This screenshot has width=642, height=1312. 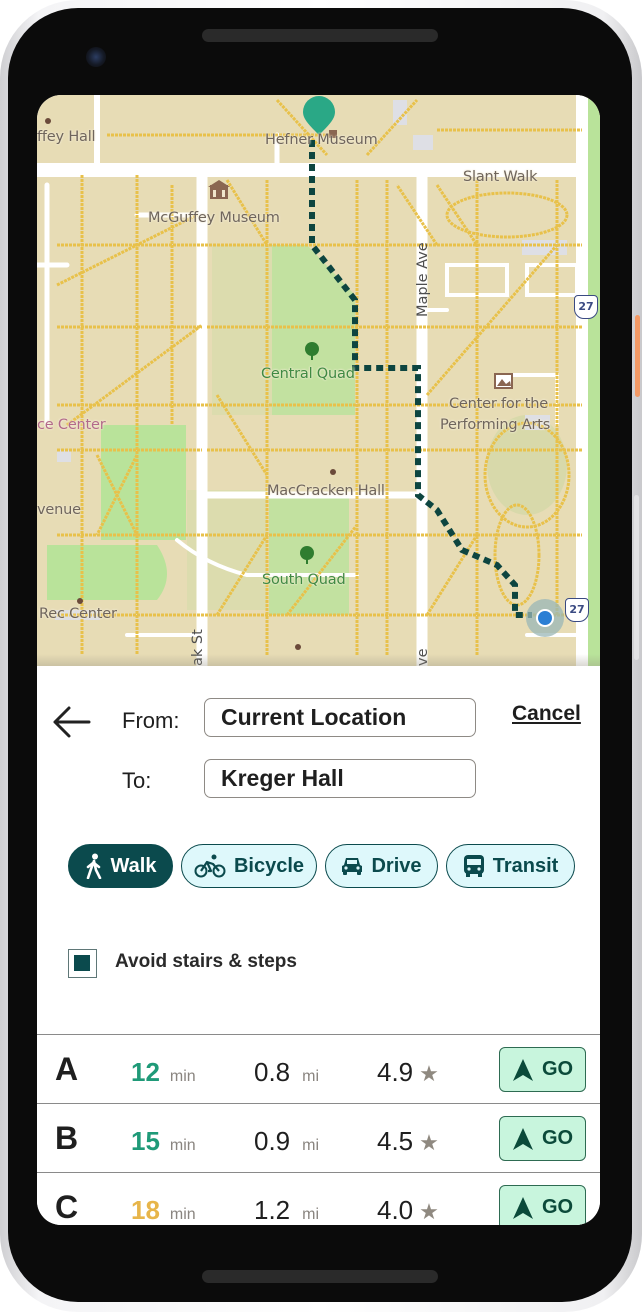 What do you see at coordinates (498, 404) in the screenshot?
I see `map-label-center-performing-arts-line1: Center for the` at bounding box center [498, 404].